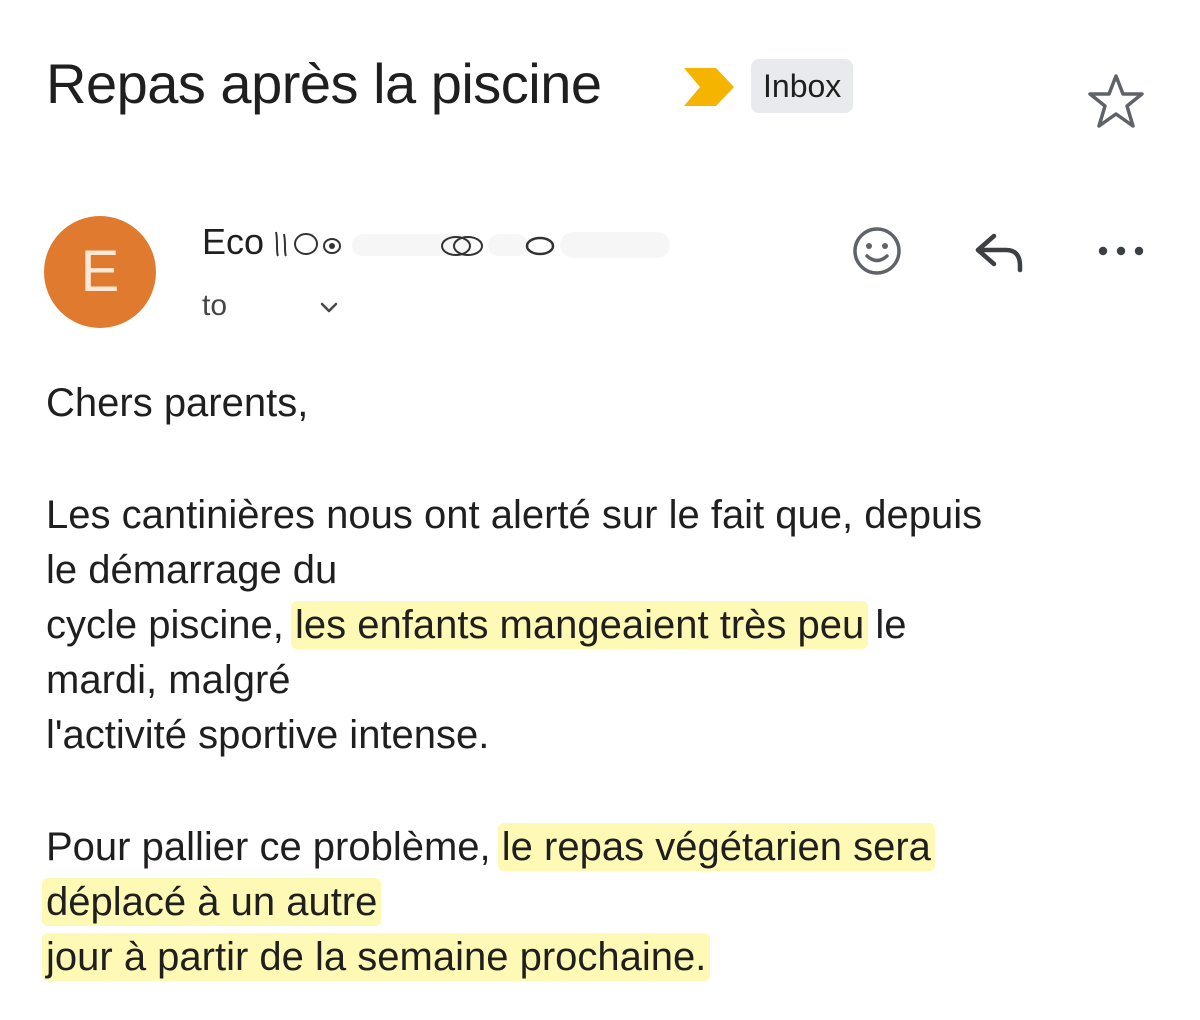  Describe the element at coordinates (709, 87) in the screenshot. I see `importance-marker-icon` at that location.